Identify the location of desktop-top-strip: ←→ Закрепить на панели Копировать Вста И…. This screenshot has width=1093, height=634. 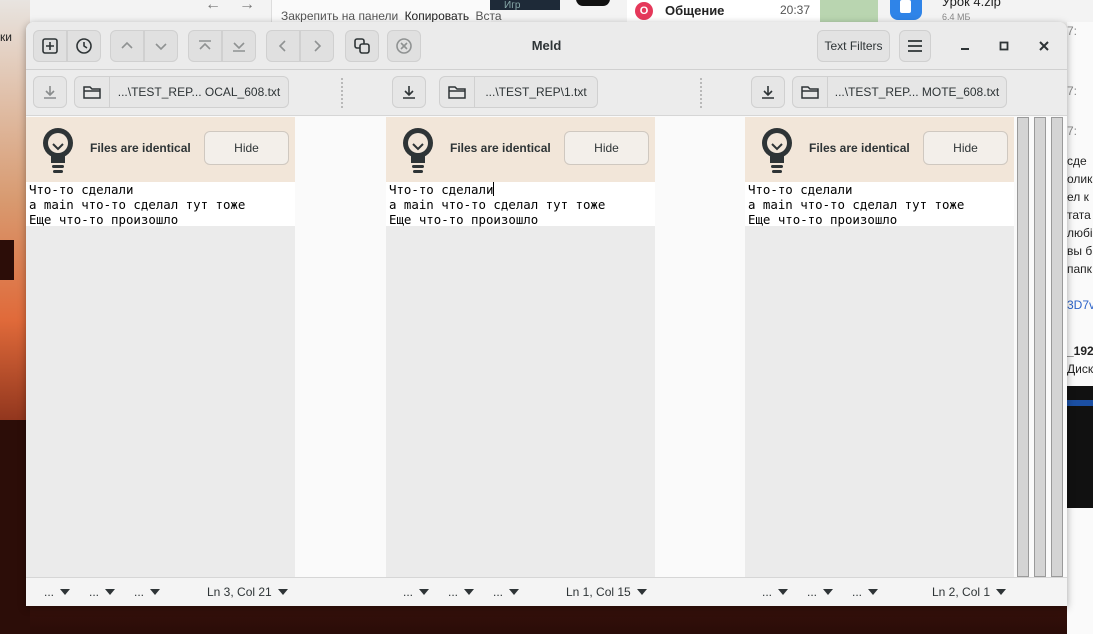
(561, 11).